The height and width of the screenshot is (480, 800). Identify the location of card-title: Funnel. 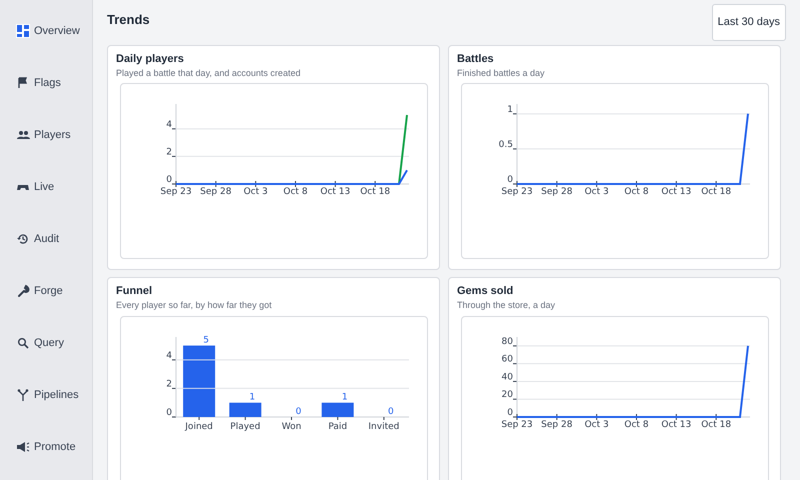
(135, 291).